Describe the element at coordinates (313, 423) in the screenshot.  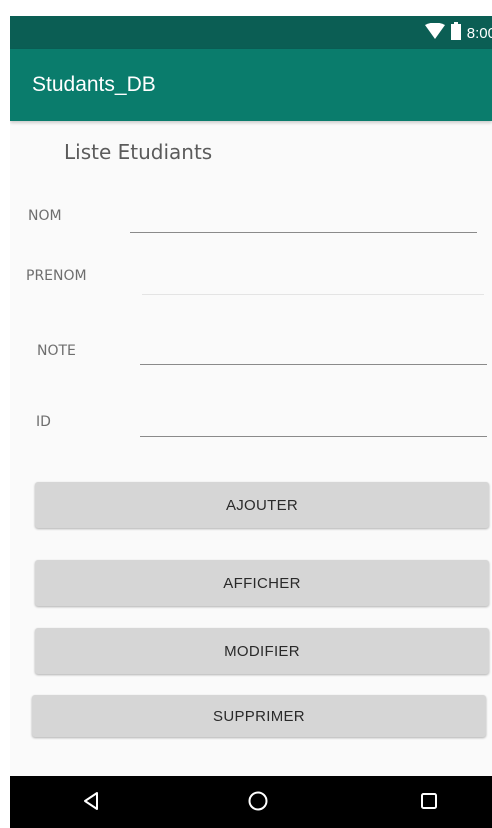
I see `id-input` at that location.